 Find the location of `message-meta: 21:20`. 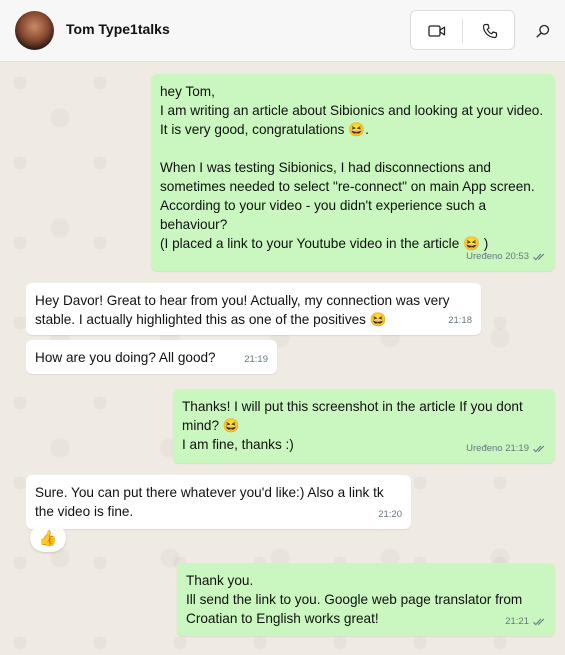

message-meta: 21:20 is located at coordinates (390, 514).